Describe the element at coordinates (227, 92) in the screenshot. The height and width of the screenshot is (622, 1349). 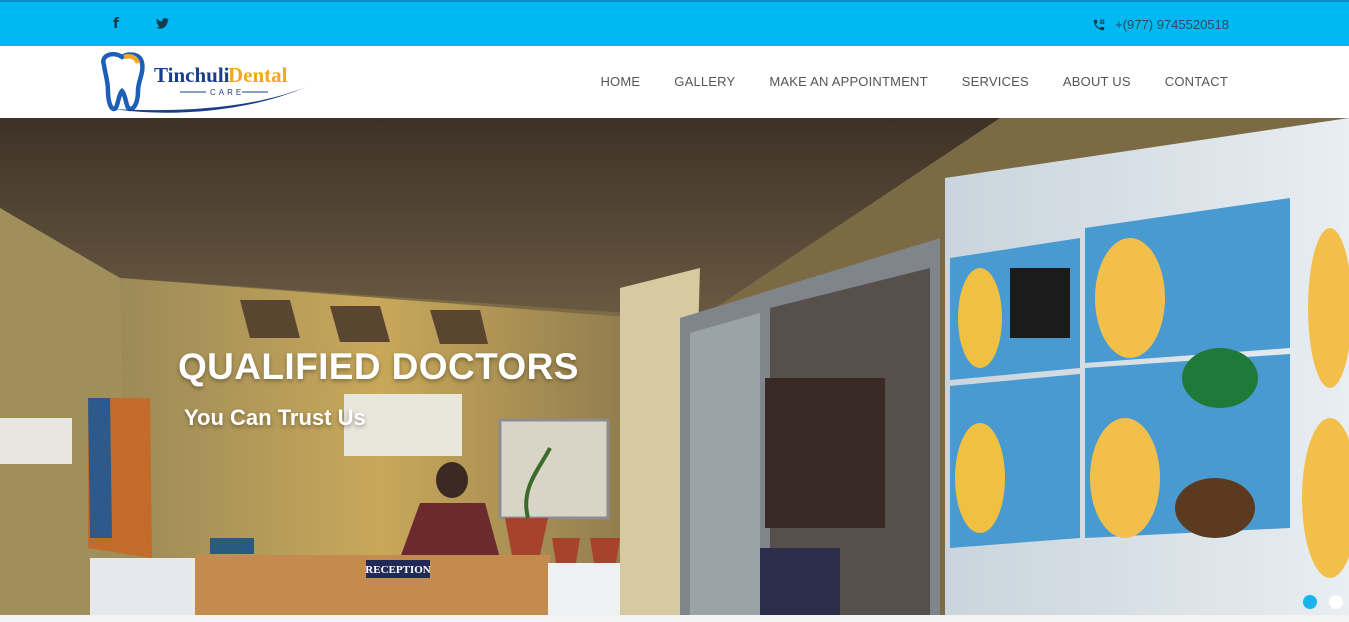
I see `logo-tagline: CARE` at that location.